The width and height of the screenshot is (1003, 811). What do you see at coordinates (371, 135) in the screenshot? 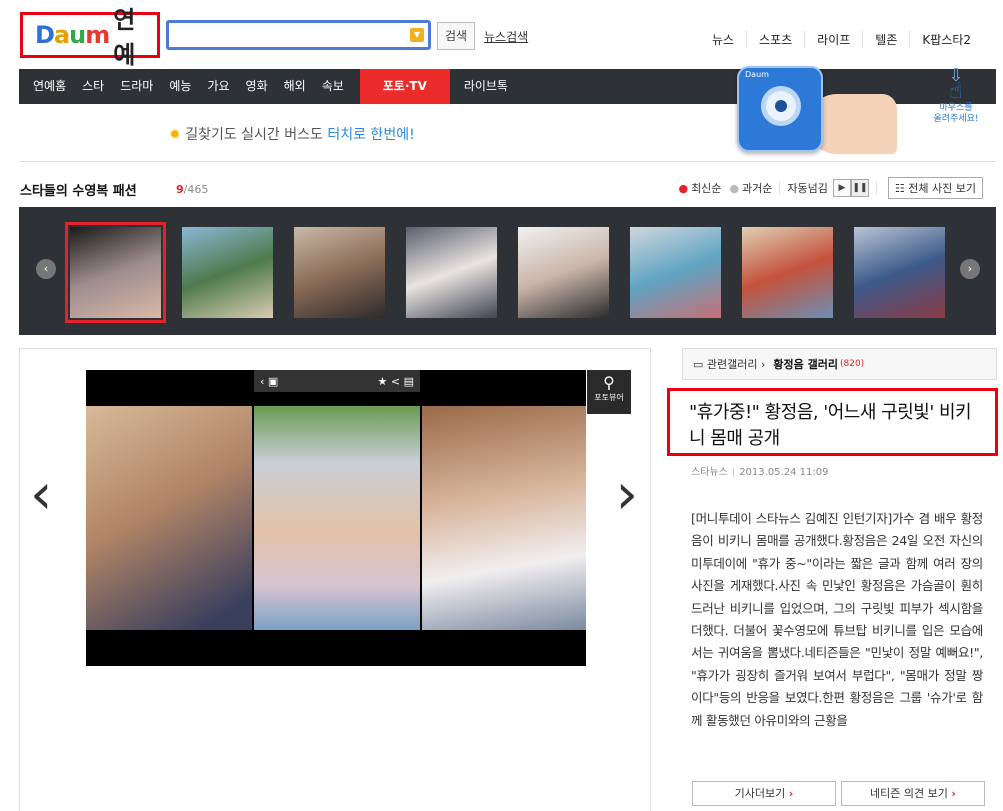
I see `banner-text-highlight: 터치로 한번에!` at bounding box center [371, 135].